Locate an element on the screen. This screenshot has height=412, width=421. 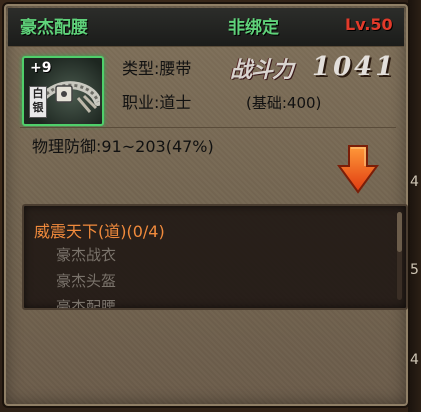
set-item: 豪杰头盔 is located at coordinates (86, 281).